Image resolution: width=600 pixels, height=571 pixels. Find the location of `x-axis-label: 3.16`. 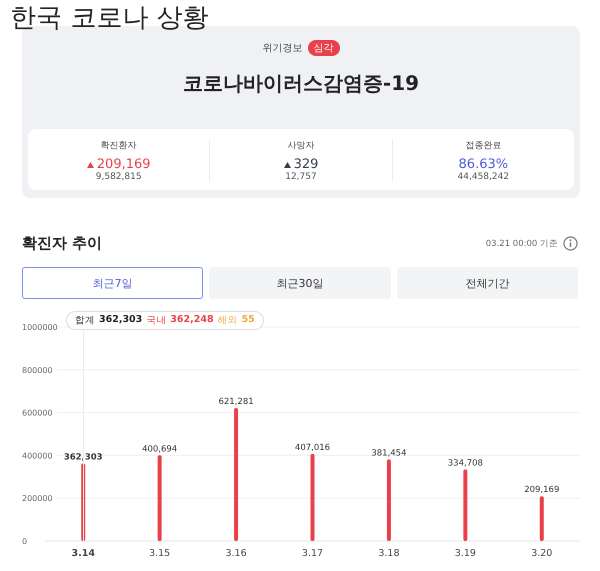

x-axis-label: 3.16 is located at coordinates (236, 553).